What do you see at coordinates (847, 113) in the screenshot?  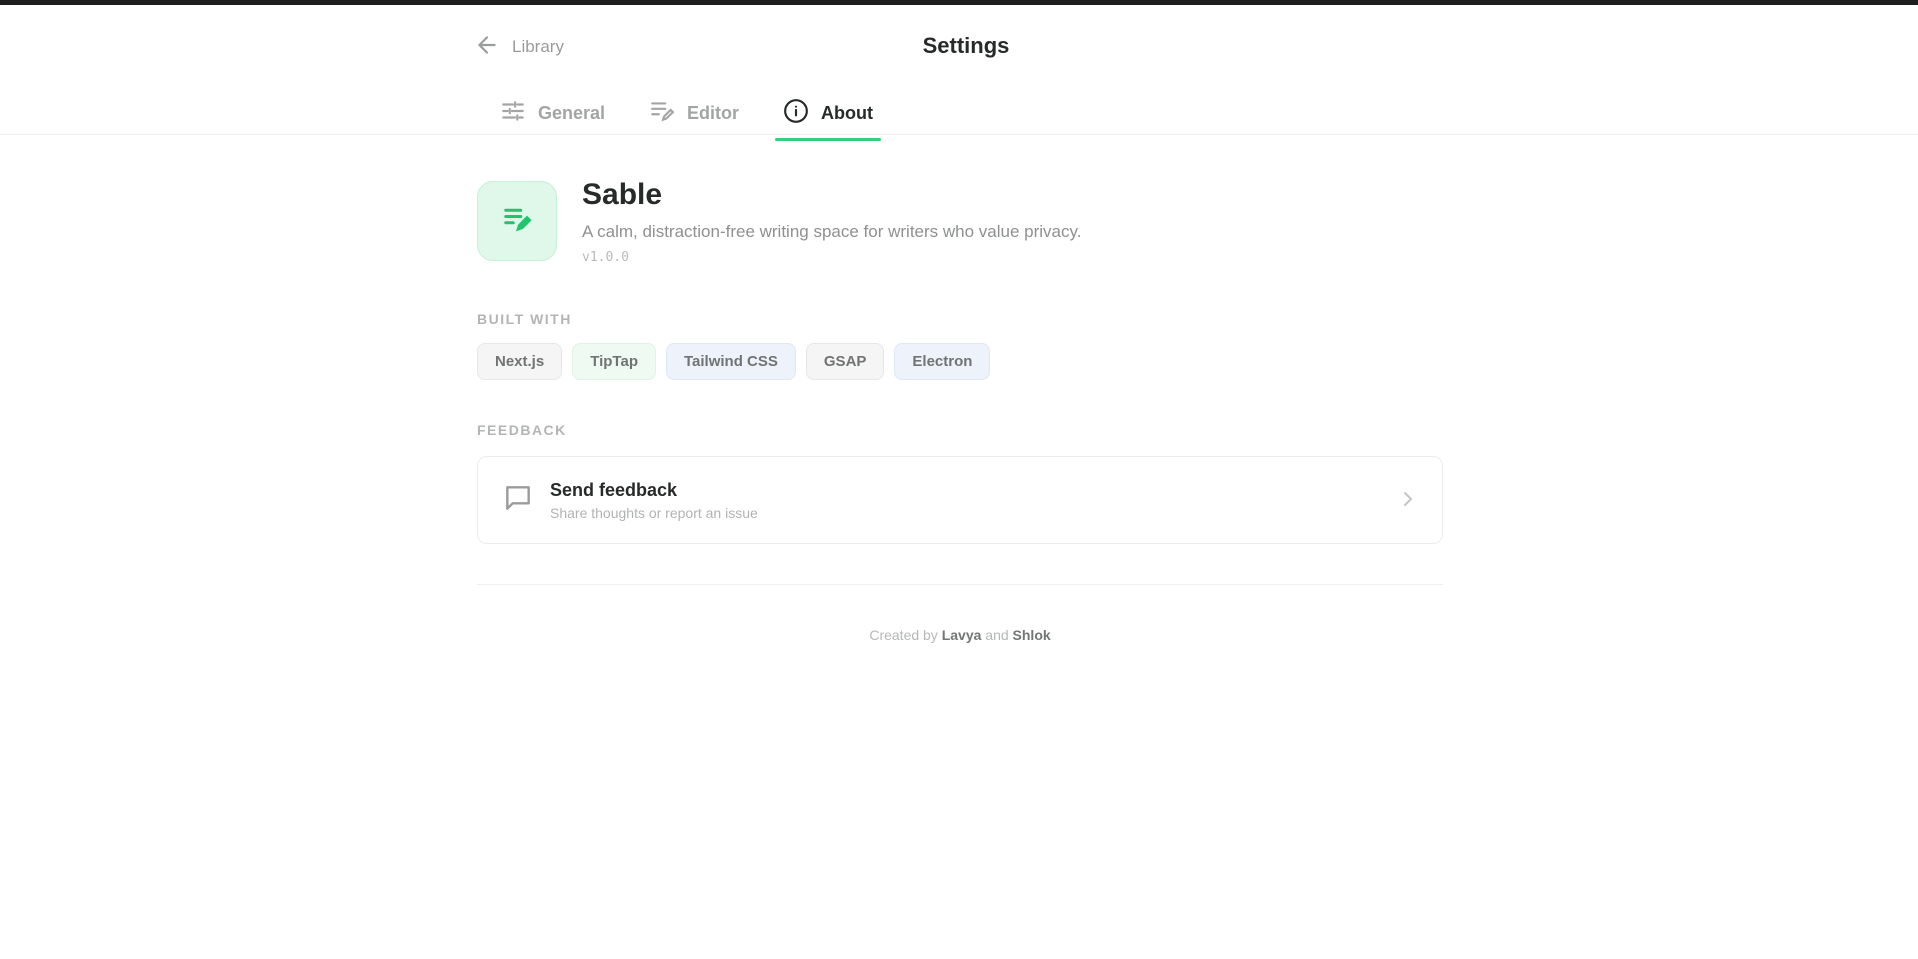 I see `tab-about-label: About` at bounding box center [847, 113].